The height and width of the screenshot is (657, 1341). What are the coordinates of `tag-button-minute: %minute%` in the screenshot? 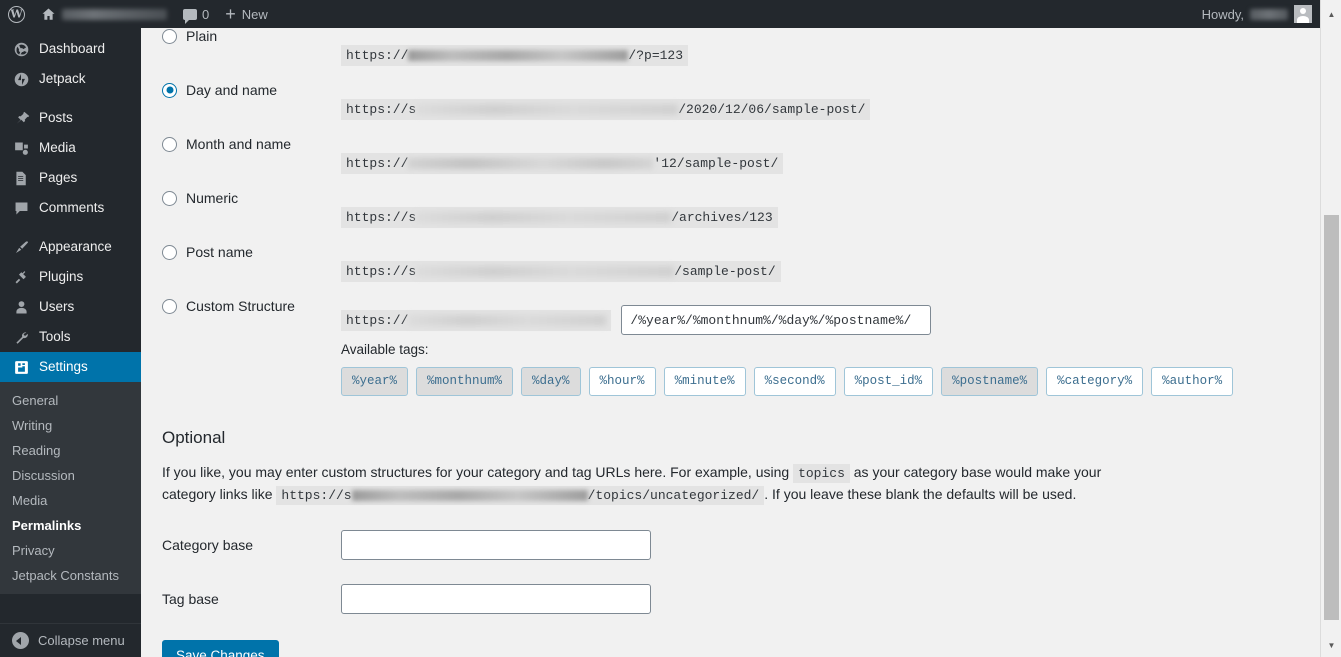 It's located at (704, 381).